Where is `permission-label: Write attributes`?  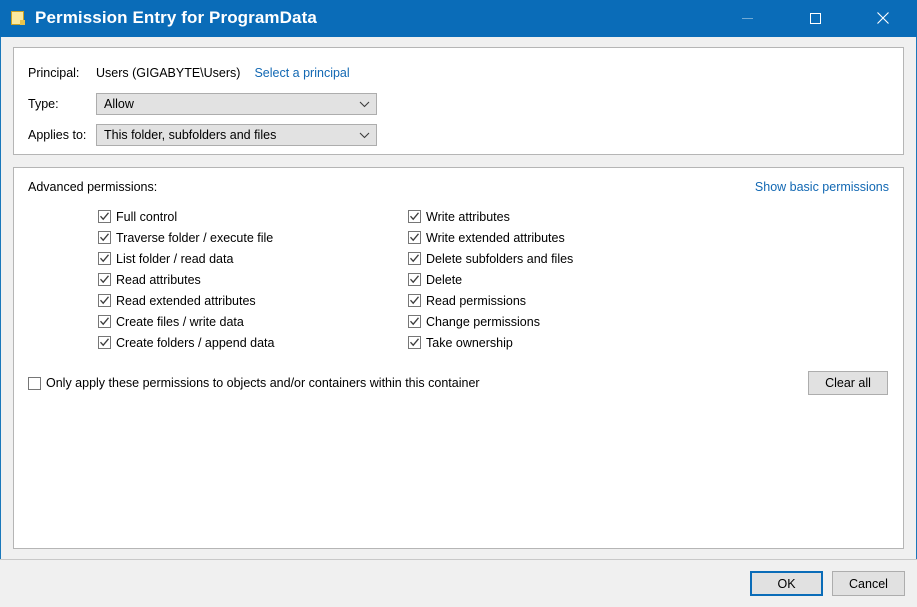
permission-label: Write attributes is located at coordinates (468, 216).